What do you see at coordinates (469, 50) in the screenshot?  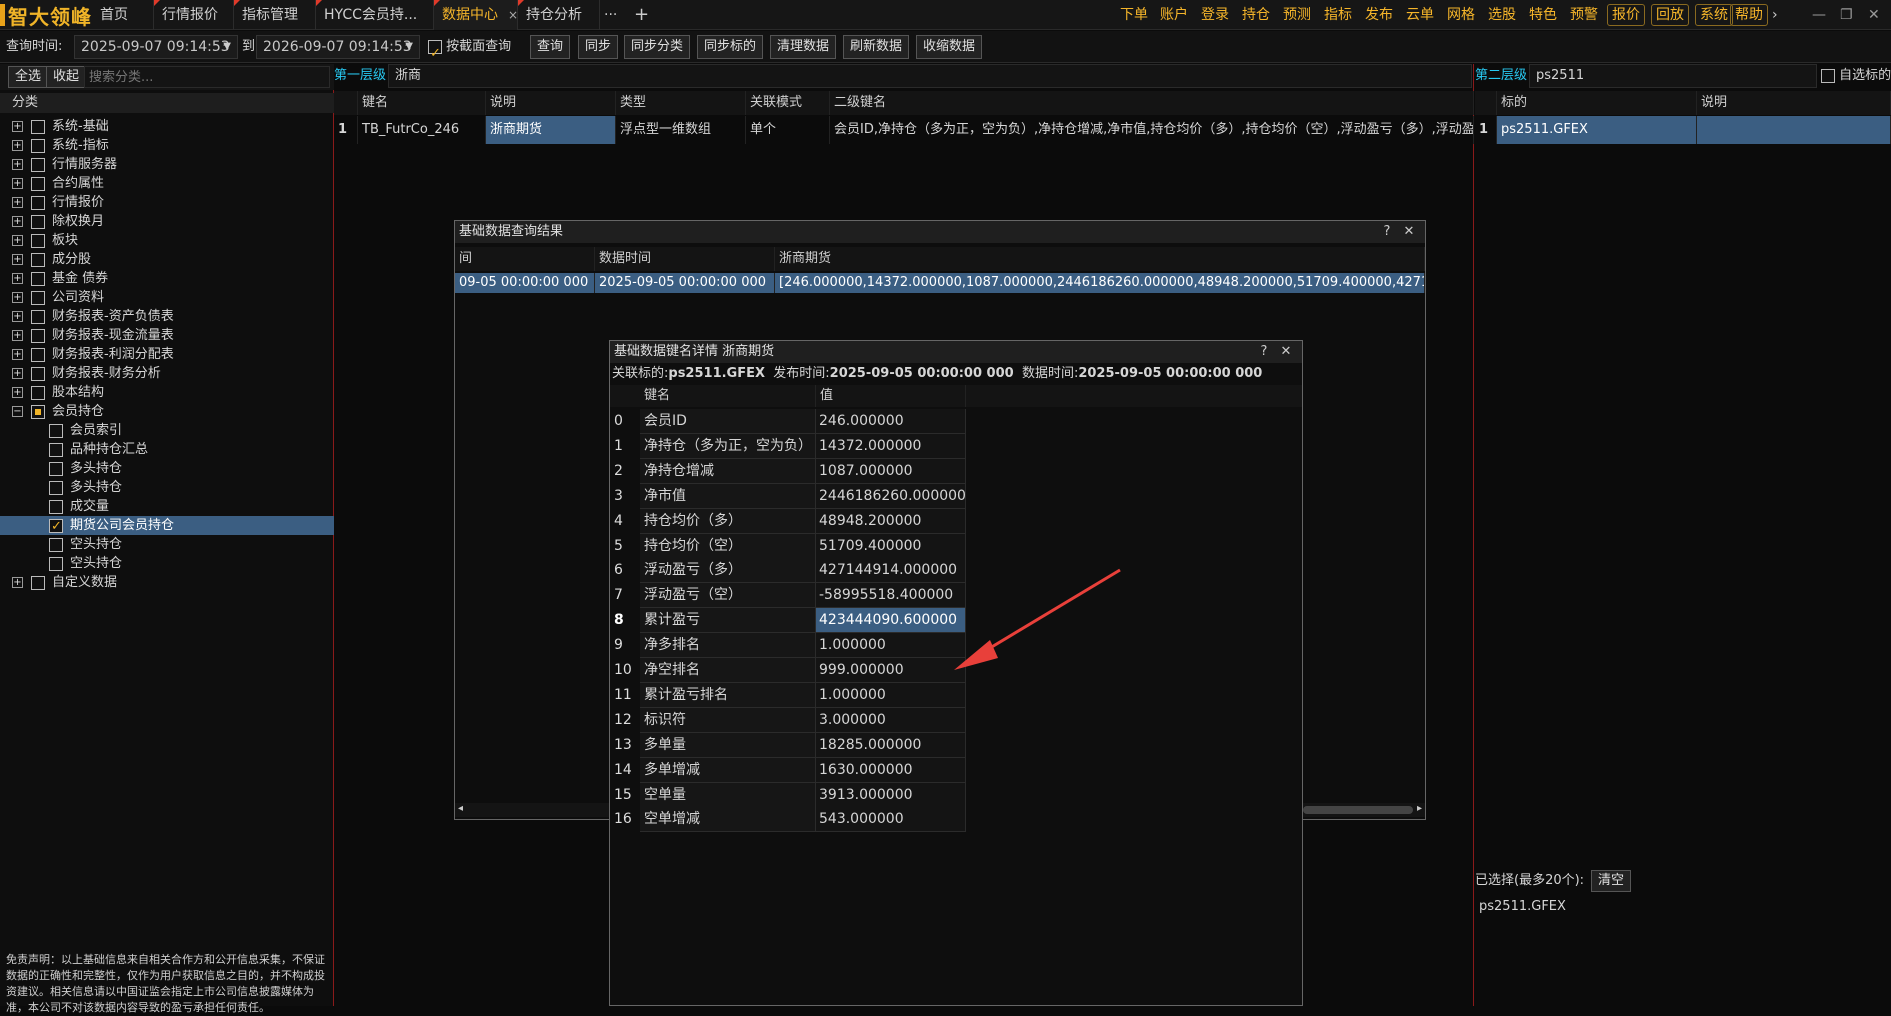 I see `cross-section-toggle: 按截面查询` at bounding box center [469, 50].